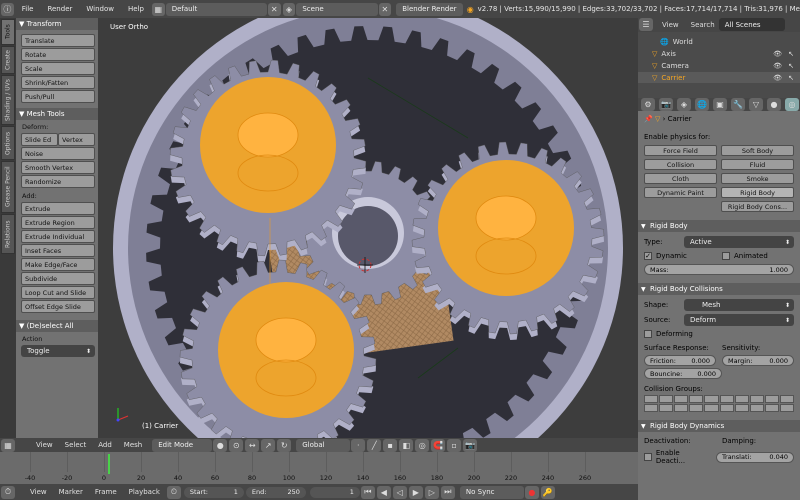 This screenshot has width=800, height=500. Describe the element at coordinates (680, 164) in the screenshot. I see `collision-button: Collision` at that location.